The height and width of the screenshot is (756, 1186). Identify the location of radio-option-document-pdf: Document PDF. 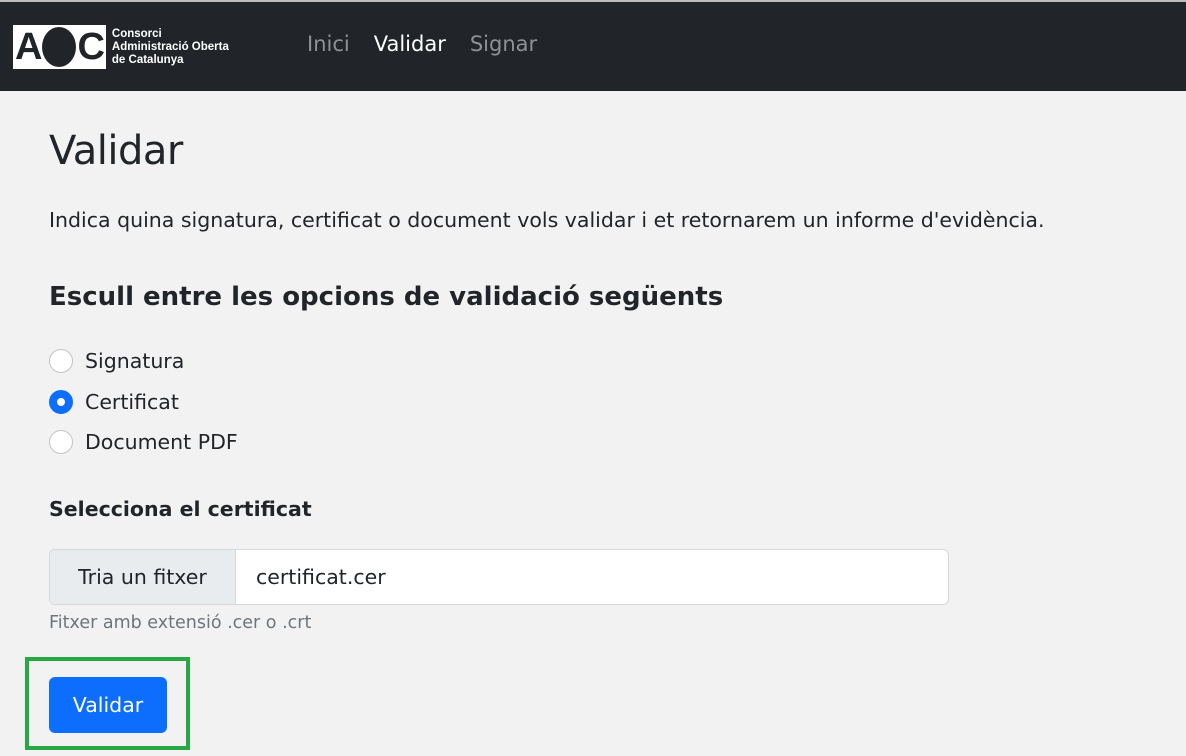
(143, 442).